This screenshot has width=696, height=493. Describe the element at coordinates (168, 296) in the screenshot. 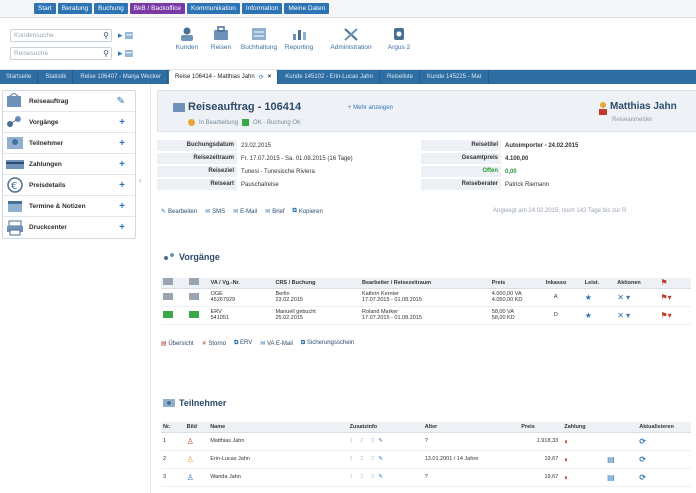

I see `row-type-icon` at that location.